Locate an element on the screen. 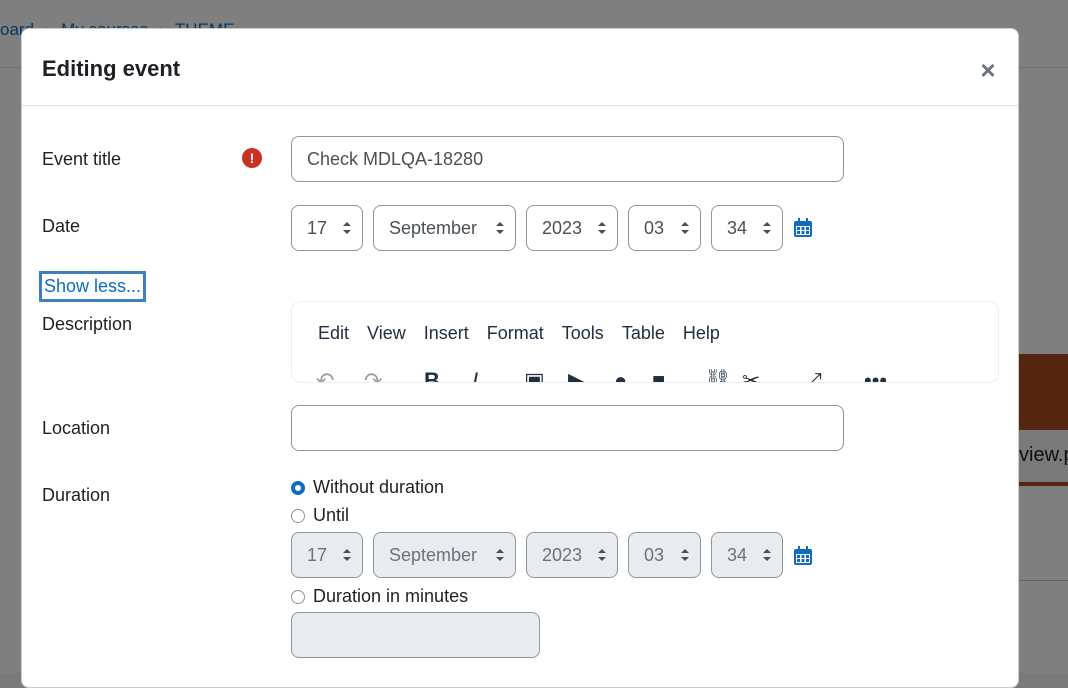 Image resolution: width=1068 pixels, height=688 pixels. date-label: Date is located at coordinates (61, 226).